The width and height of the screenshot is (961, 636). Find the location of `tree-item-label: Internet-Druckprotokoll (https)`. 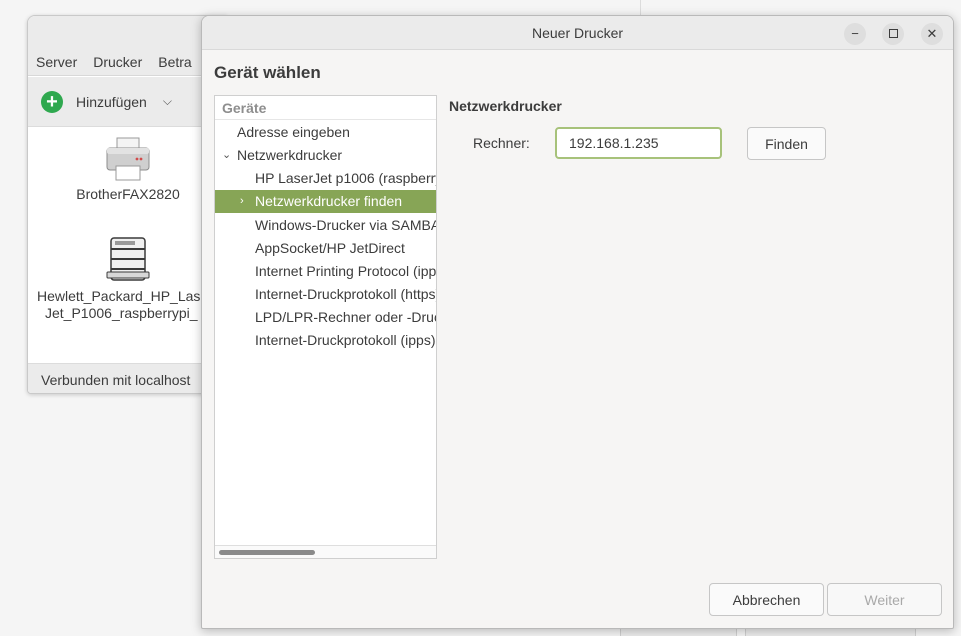

tree-item-label: Internet-Druckprotokoll (https) is located at coordinates (346, 294).